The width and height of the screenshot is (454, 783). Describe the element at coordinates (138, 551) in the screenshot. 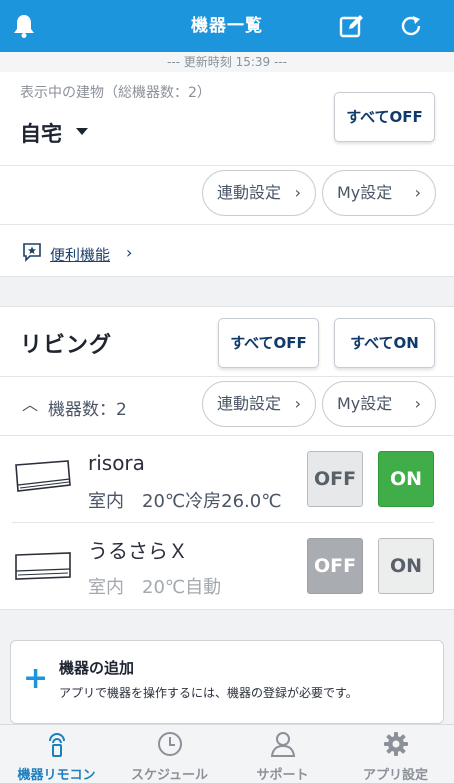

I see `device-name: うるさらＸ` at that location.